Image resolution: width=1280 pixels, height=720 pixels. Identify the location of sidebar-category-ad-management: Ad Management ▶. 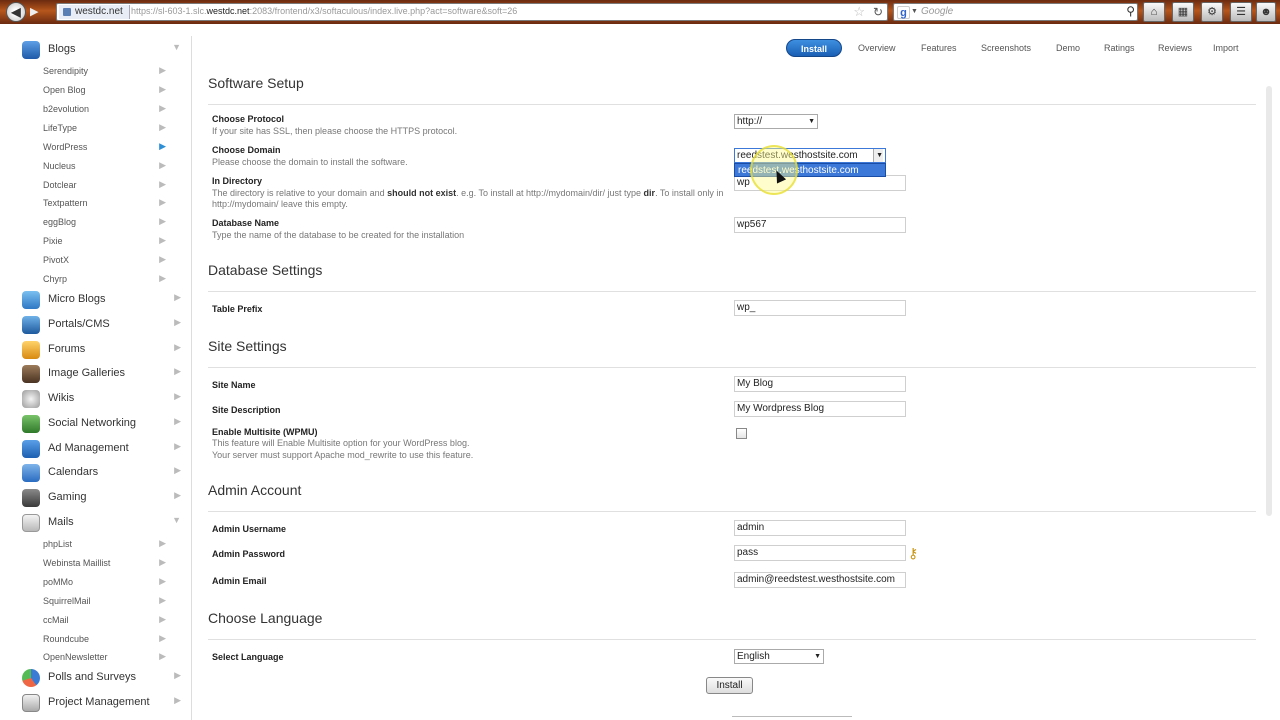
(101, 449).